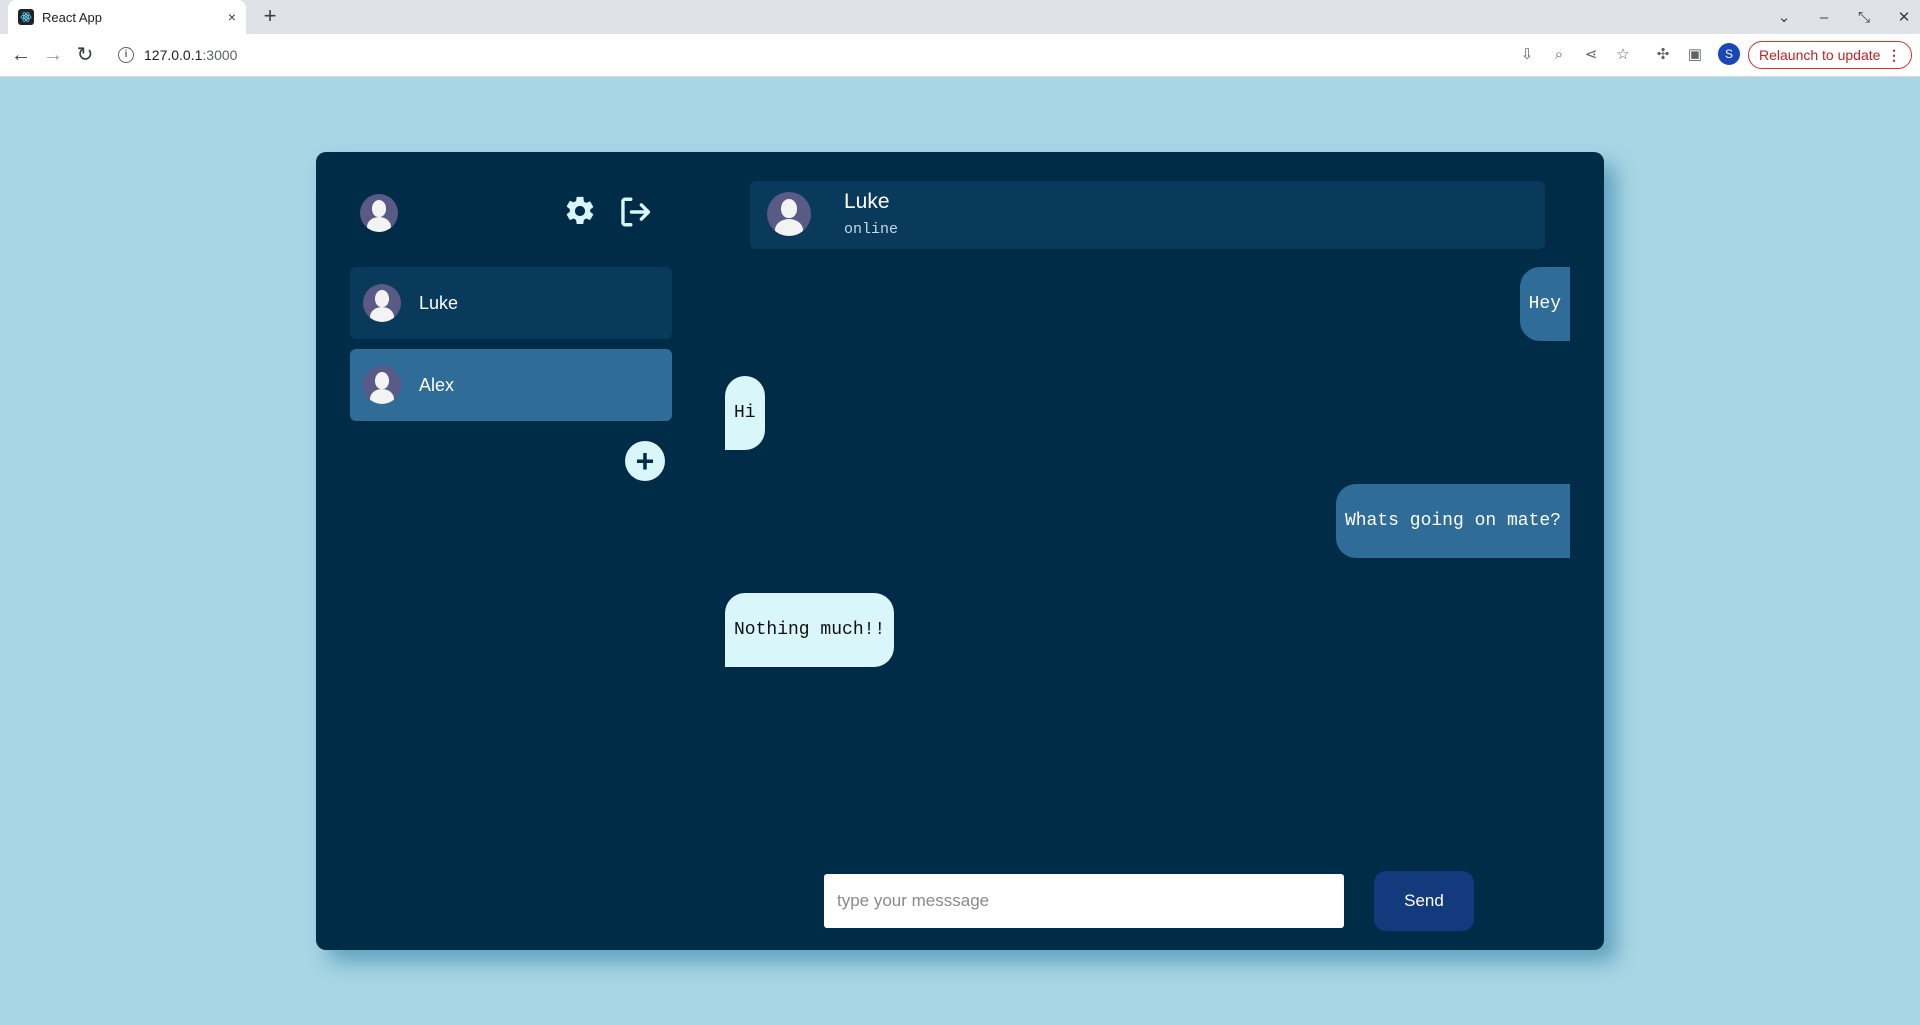 This screenshot has width=1920, height=1025. I want to click on bookmark-star-icon: ☆, so click(1623, 55).